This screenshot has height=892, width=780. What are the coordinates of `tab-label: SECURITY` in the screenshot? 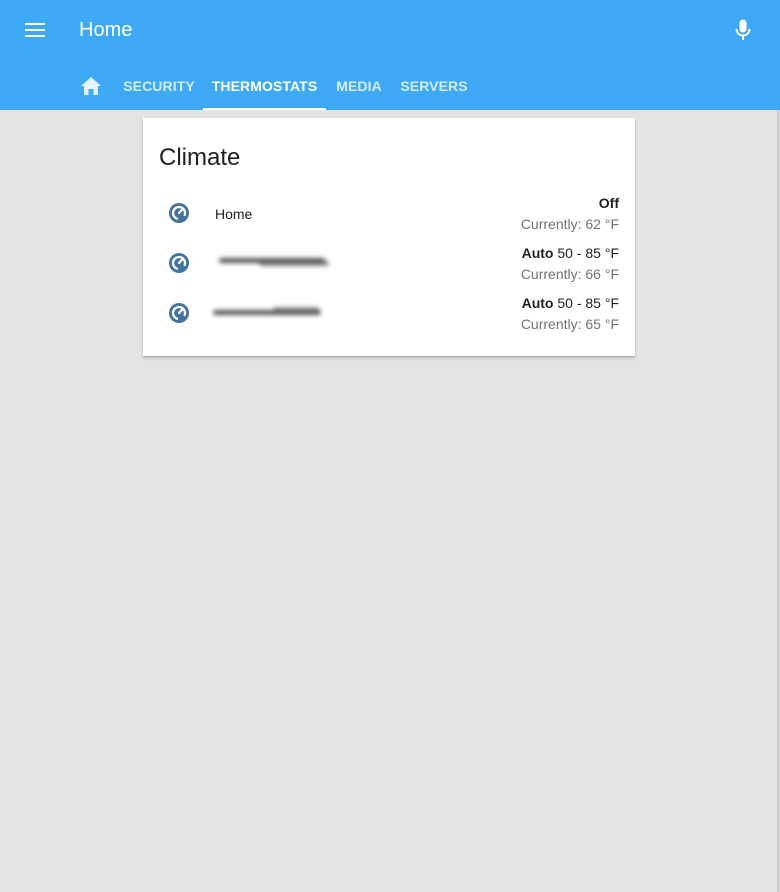 It's located at (159, 86).